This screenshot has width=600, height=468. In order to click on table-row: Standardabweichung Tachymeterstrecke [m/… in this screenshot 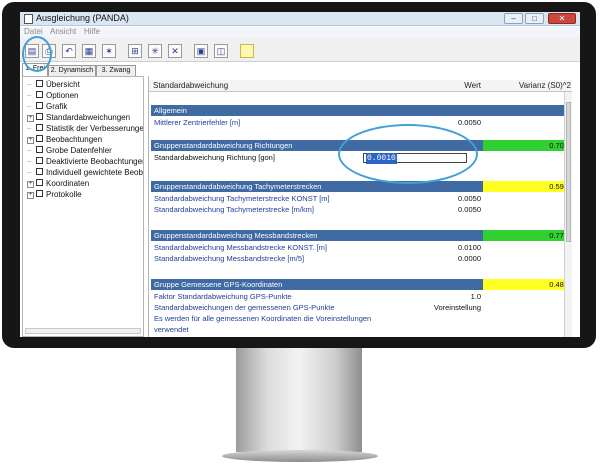, I will do `click(361, 209)`.